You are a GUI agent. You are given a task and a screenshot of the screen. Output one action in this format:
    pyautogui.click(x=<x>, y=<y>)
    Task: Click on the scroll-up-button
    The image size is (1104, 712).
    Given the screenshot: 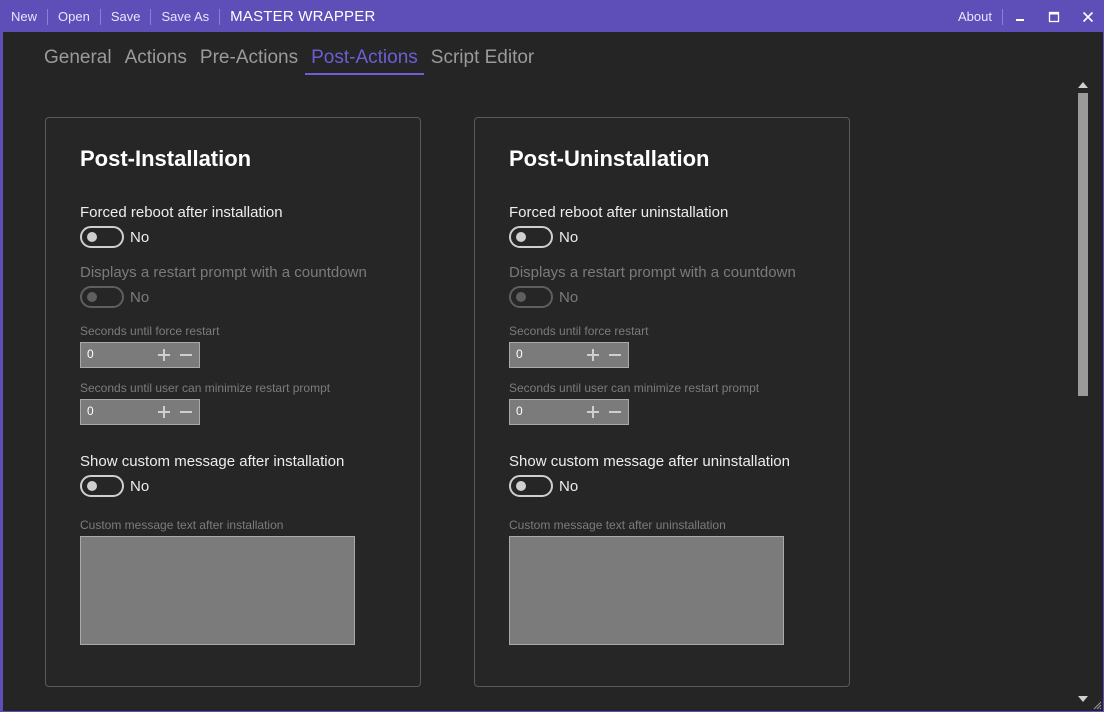 What is the action you would take?
    pyautogui.click(x=1083, y=85)
    